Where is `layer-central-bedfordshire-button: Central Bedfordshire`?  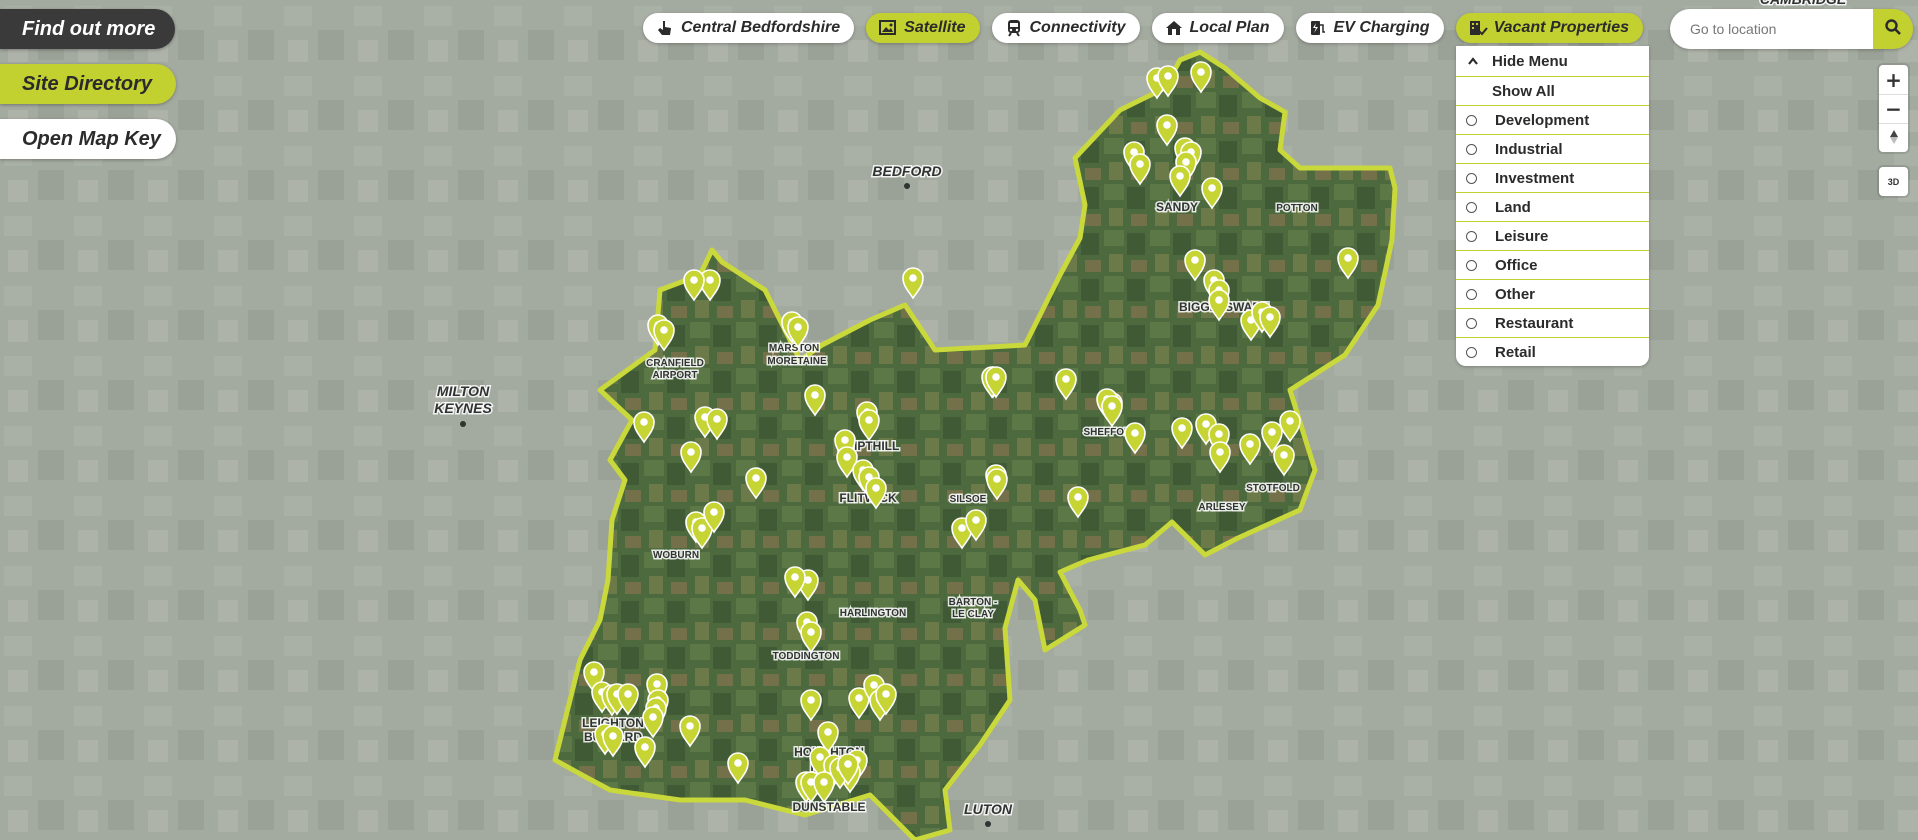 layer-central-bedfordshire-button: Central Bedfordshire is located at coordinates (749, 28).